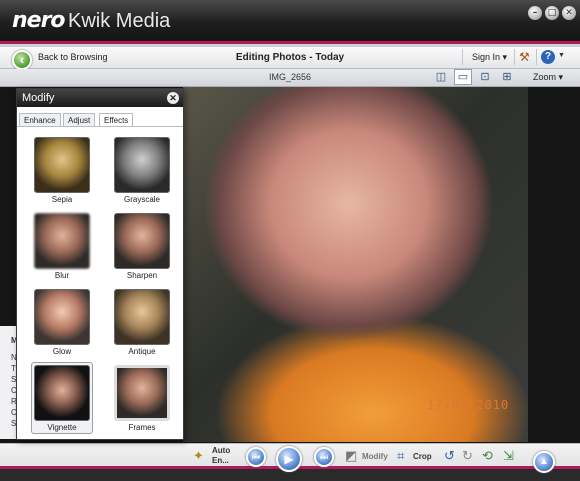 The height and width of the screenshot is (481, 580). What do you see at coordinates (141, 199) in the screenshot?
I see `effect-label: Grayscale` at bounding box center [141, 199].